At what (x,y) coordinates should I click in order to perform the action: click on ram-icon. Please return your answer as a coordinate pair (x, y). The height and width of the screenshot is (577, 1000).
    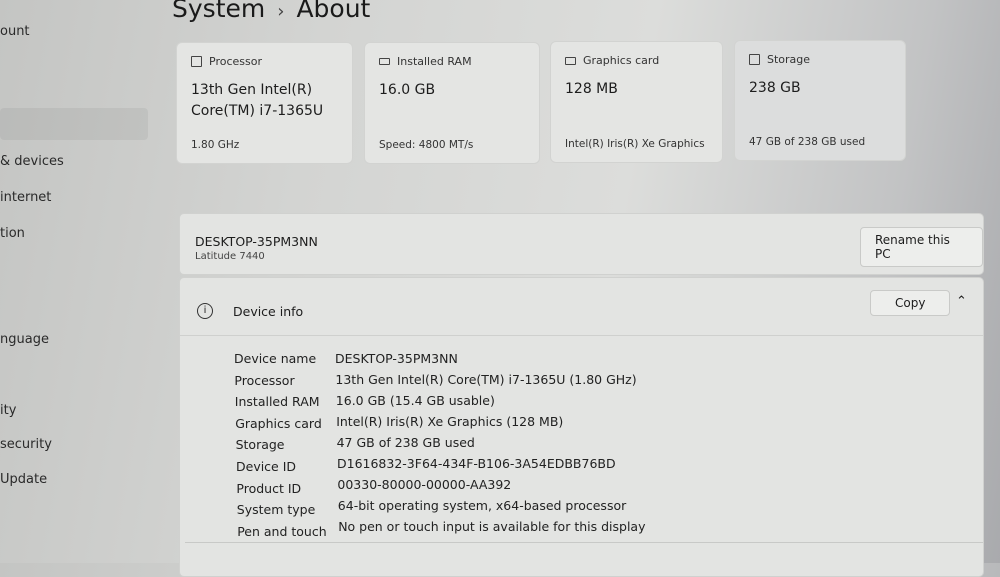
    Looking at the image, I should click on (384, 61).